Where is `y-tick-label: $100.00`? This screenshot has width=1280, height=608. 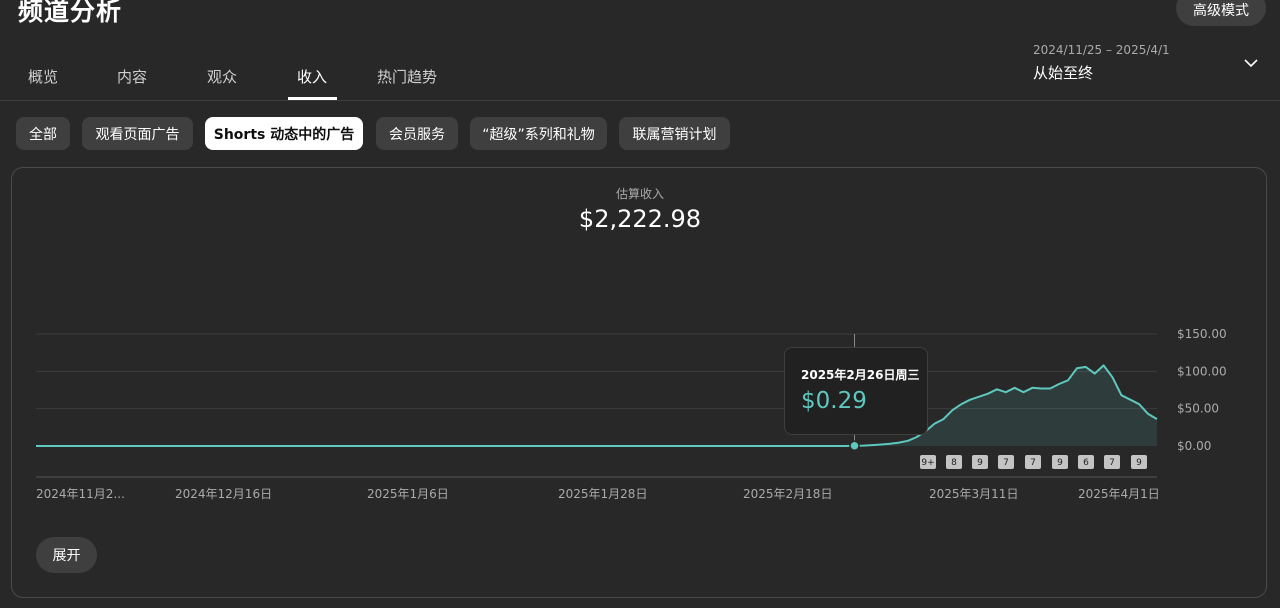 y-tick-label: $100.00 is located at coordinates (1202, 371).